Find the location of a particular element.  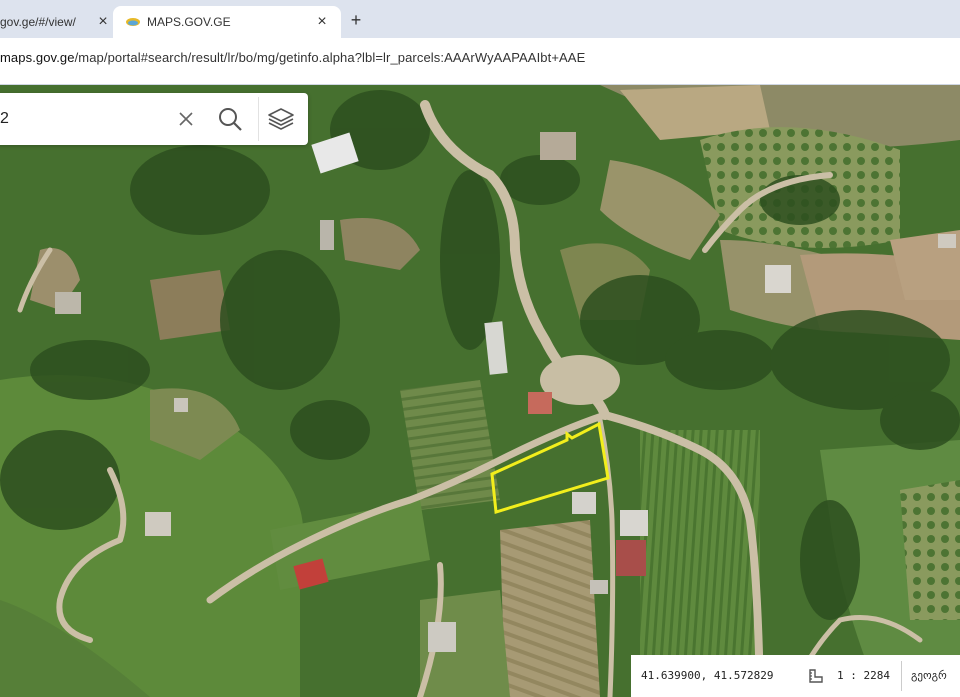

layers-button is located at coordinates (280, 119).